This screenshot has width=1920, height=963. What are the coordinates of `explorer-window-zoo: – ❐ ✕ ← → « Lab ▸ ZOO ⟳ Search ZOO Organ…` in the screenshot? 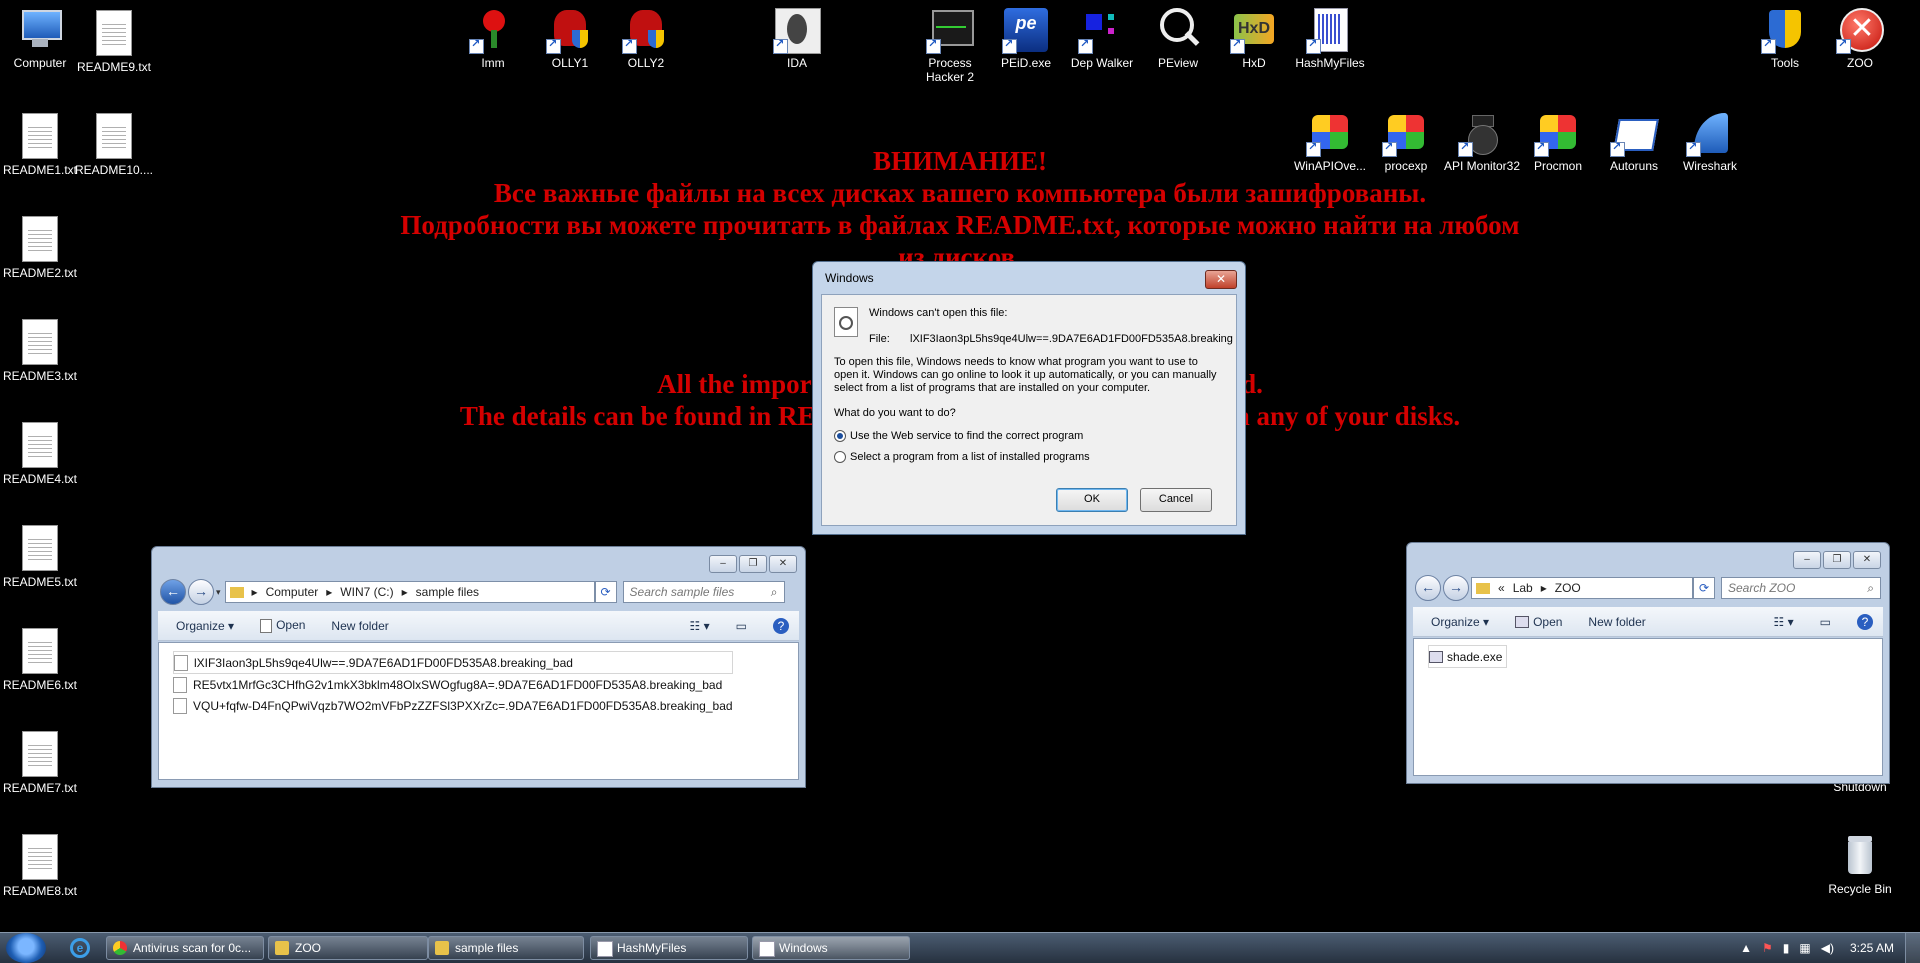 It's located at (1648, 663).